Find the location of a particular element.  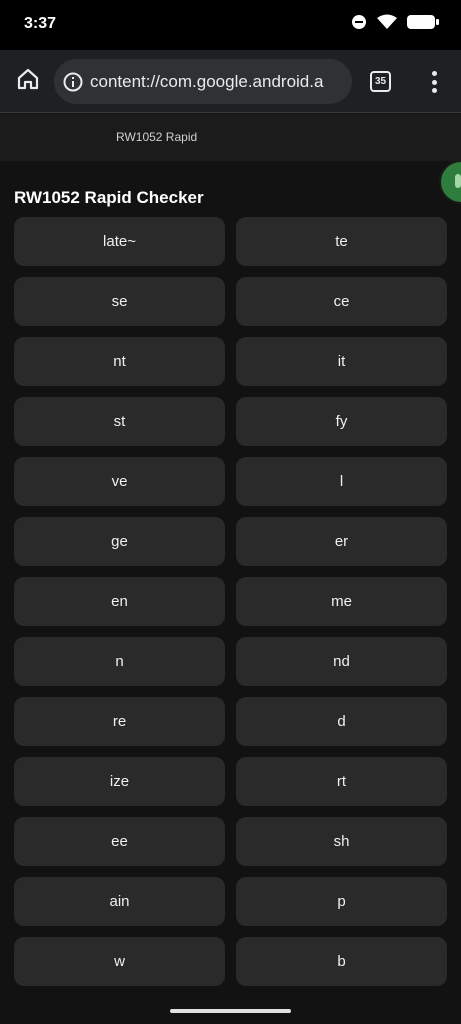

home-gesture-handle is located at coordinates (230, 1011).